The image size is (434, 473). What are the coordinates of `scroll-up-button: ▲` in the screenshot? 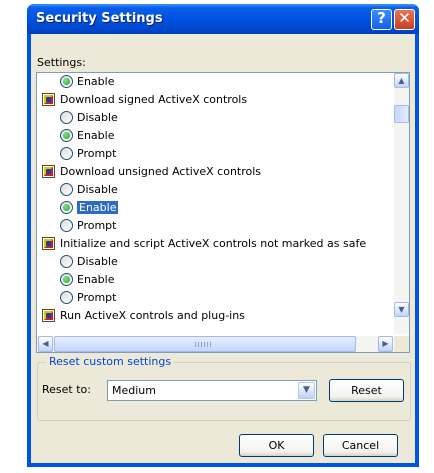 It's located at (401, 80).